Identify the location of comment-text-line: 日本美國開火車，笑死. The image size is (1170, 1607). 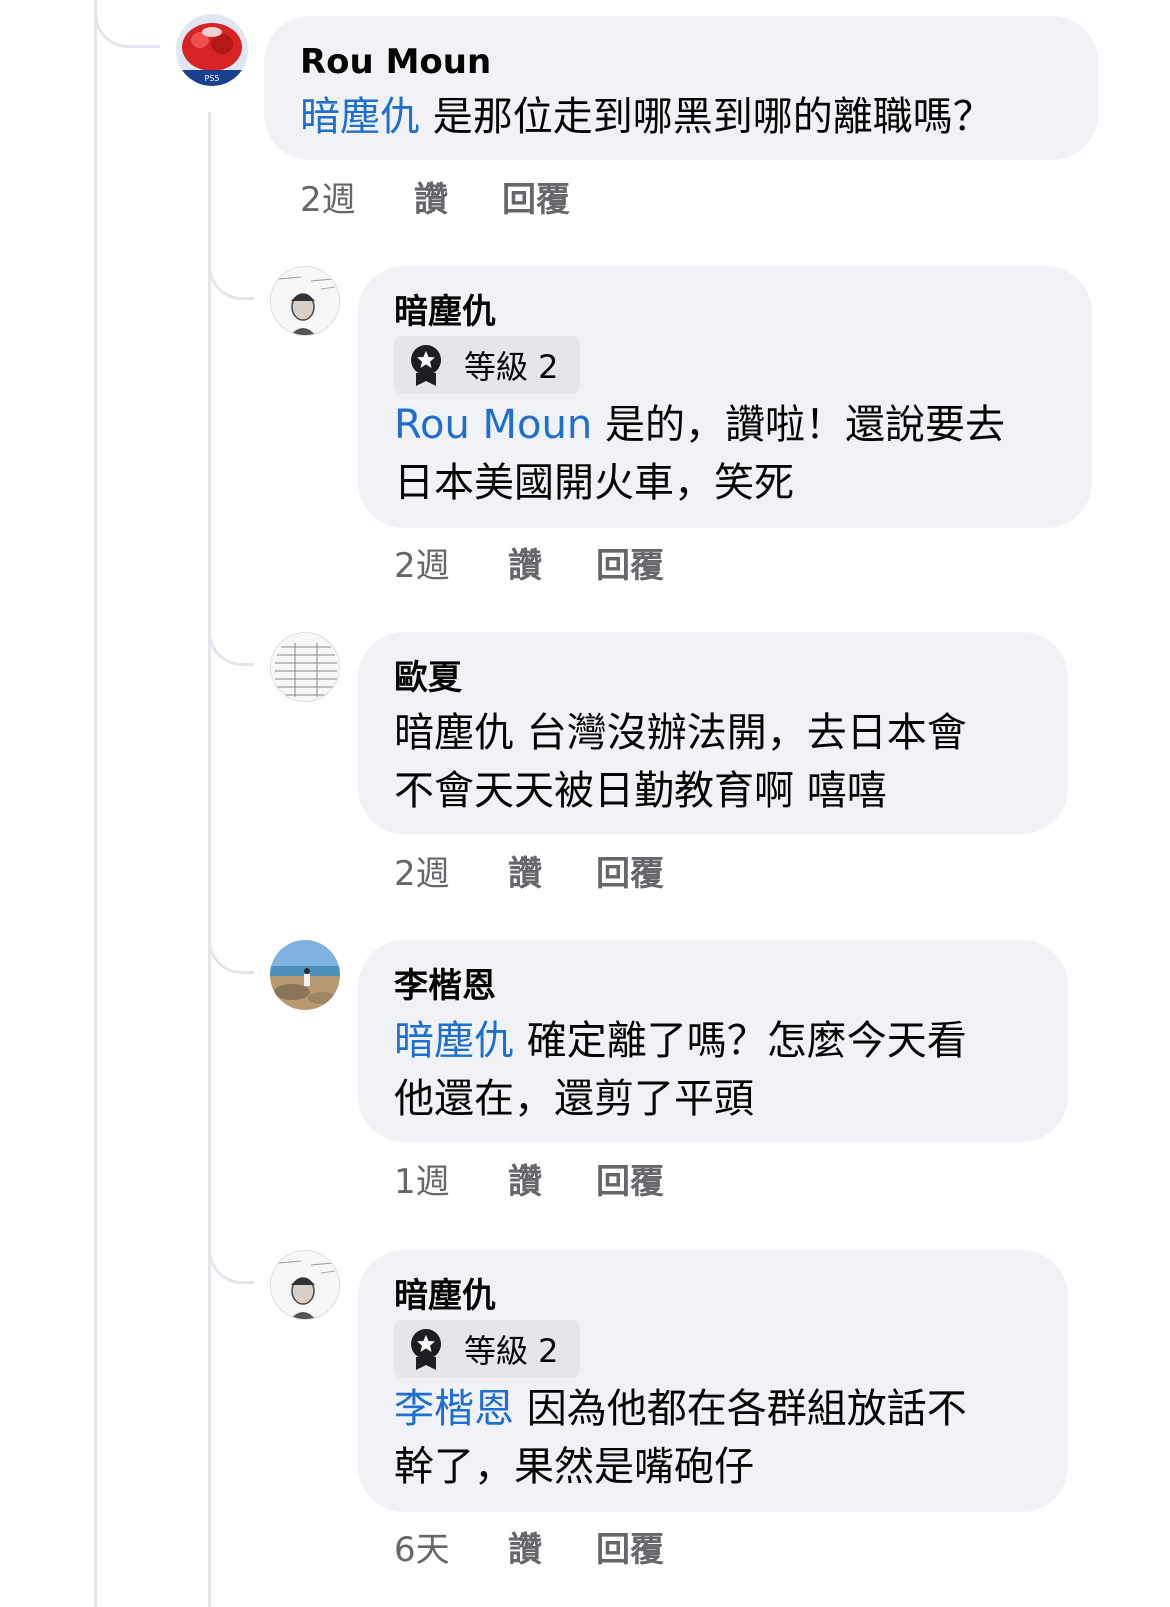
(594, 483).